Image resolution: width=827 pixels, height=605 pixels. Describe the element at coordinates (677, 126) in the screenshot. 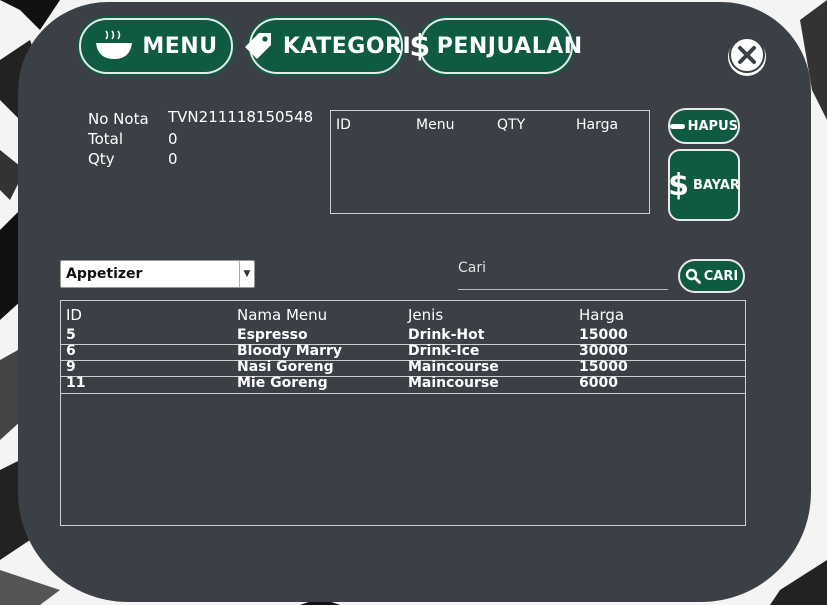

I see `minus-icon` at that location.